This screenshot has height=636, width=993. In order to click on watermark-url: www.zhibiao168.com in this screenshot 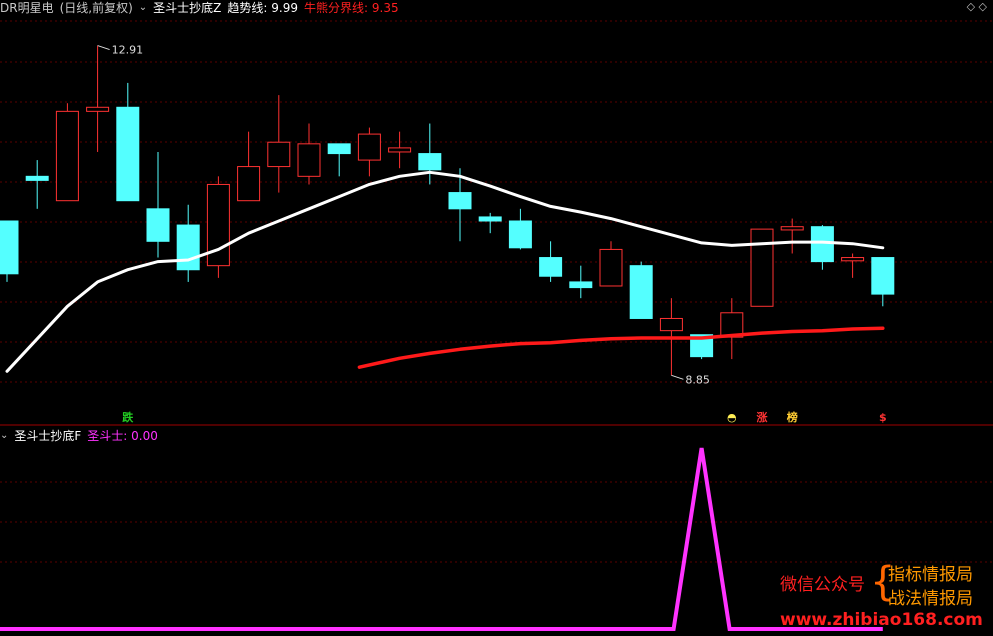, I will do `click(881, 620)`.